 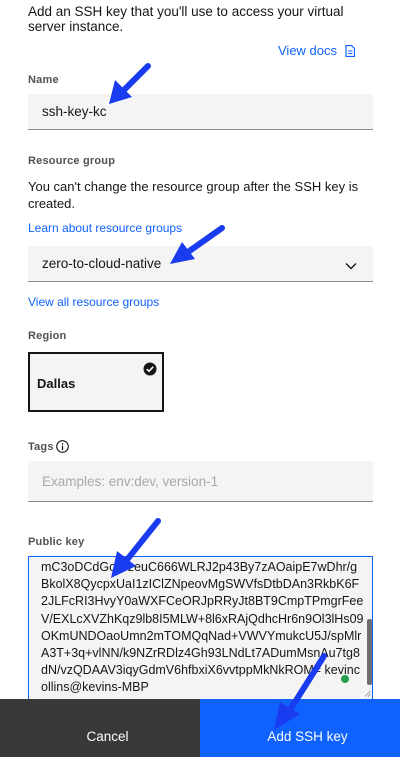 What do you see at coordinates (56, 383) in the screenshot?
I see `region-name: Dallas` at bounding box center [56, 383].